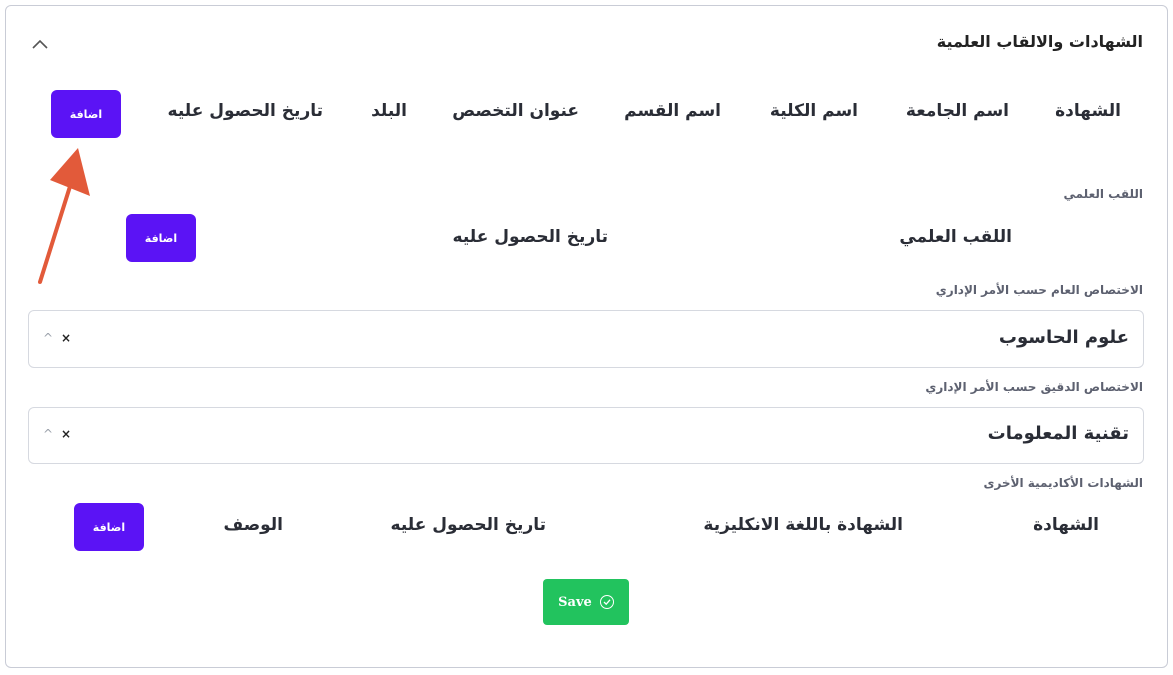 This screenshot has height=675, width=1173. Describe the element at coordinates (515, 111) in the screenshot. I see `column-specialization-title: عنوان التخصص` at that location.